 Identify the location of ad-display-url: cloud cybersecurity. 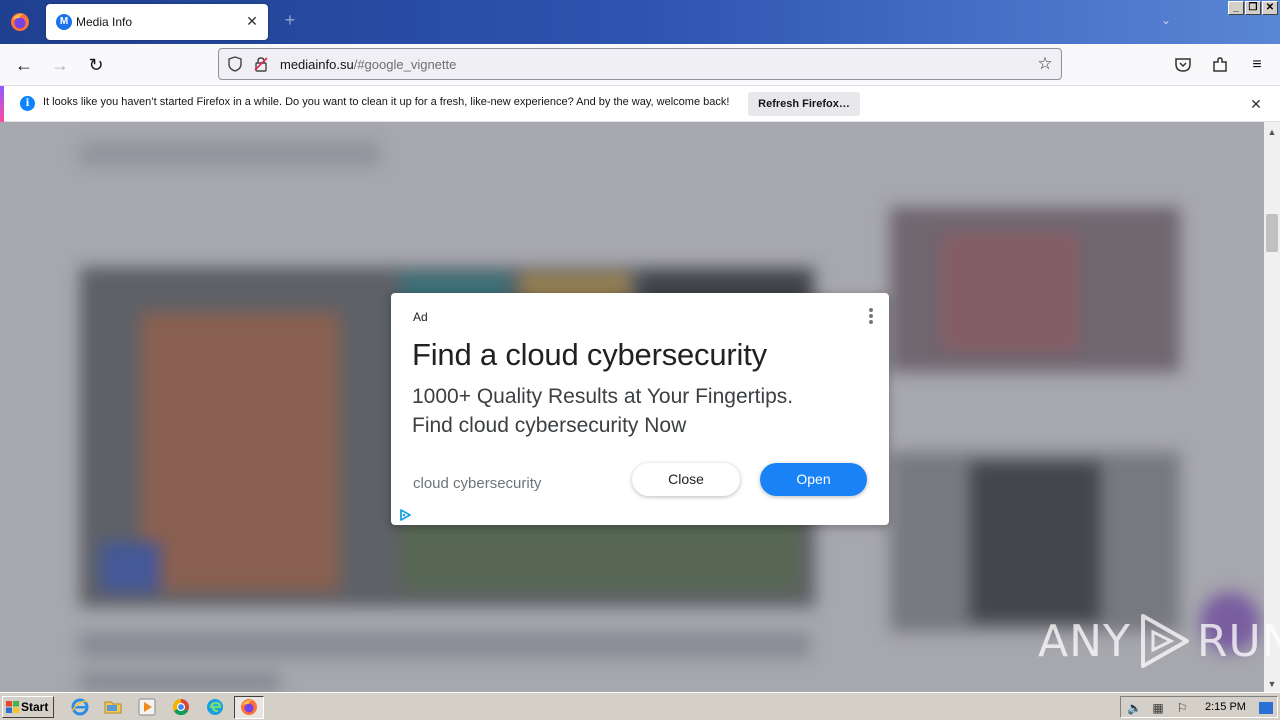
(477, 483).